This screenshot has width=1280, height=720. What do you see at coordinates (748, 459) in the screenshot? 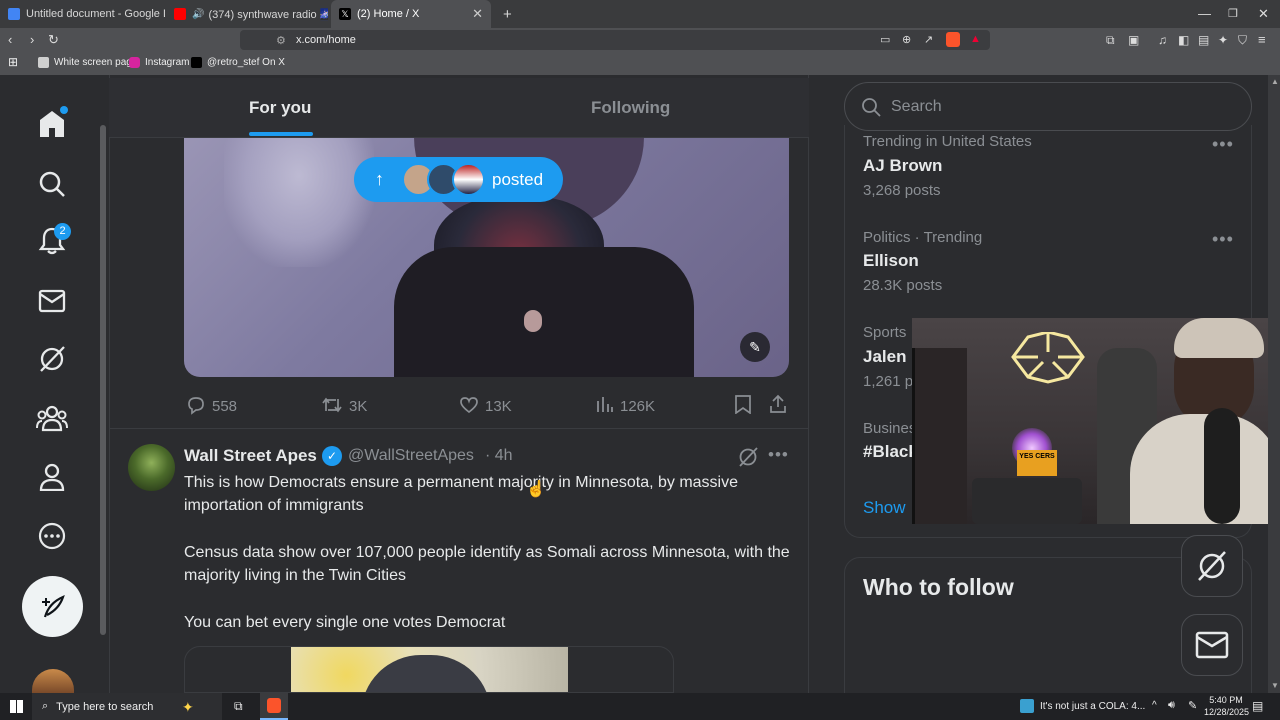
I see `grok-post-icon` at bounding box center [748, 459].